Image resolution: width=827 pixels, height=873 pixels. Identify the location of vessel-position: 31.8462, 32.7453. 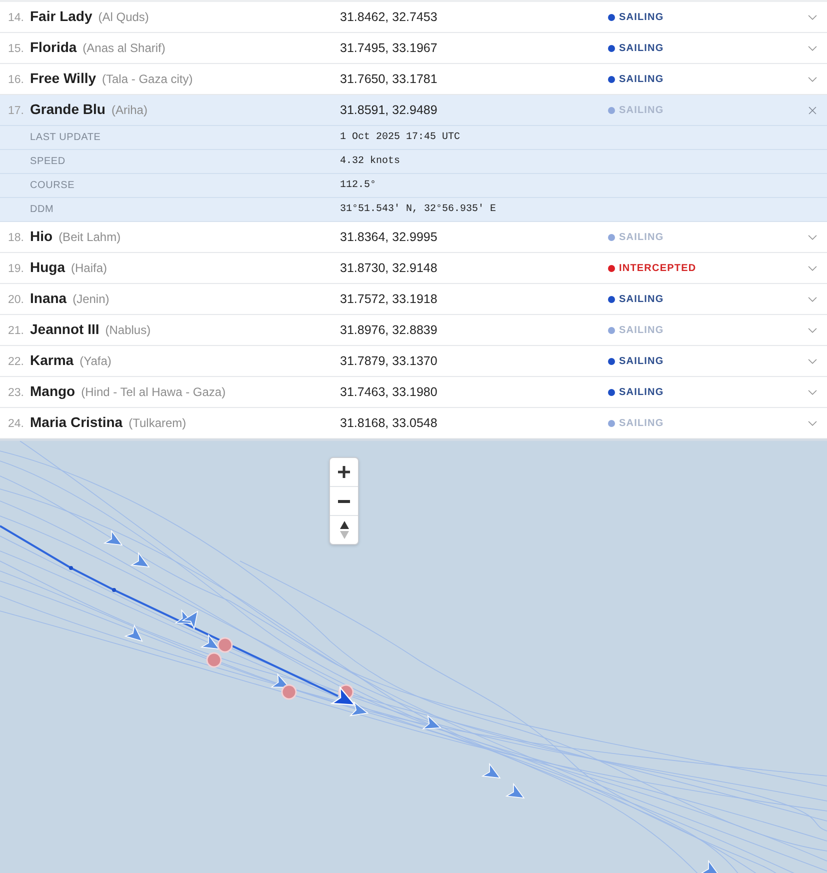
(389, 17).